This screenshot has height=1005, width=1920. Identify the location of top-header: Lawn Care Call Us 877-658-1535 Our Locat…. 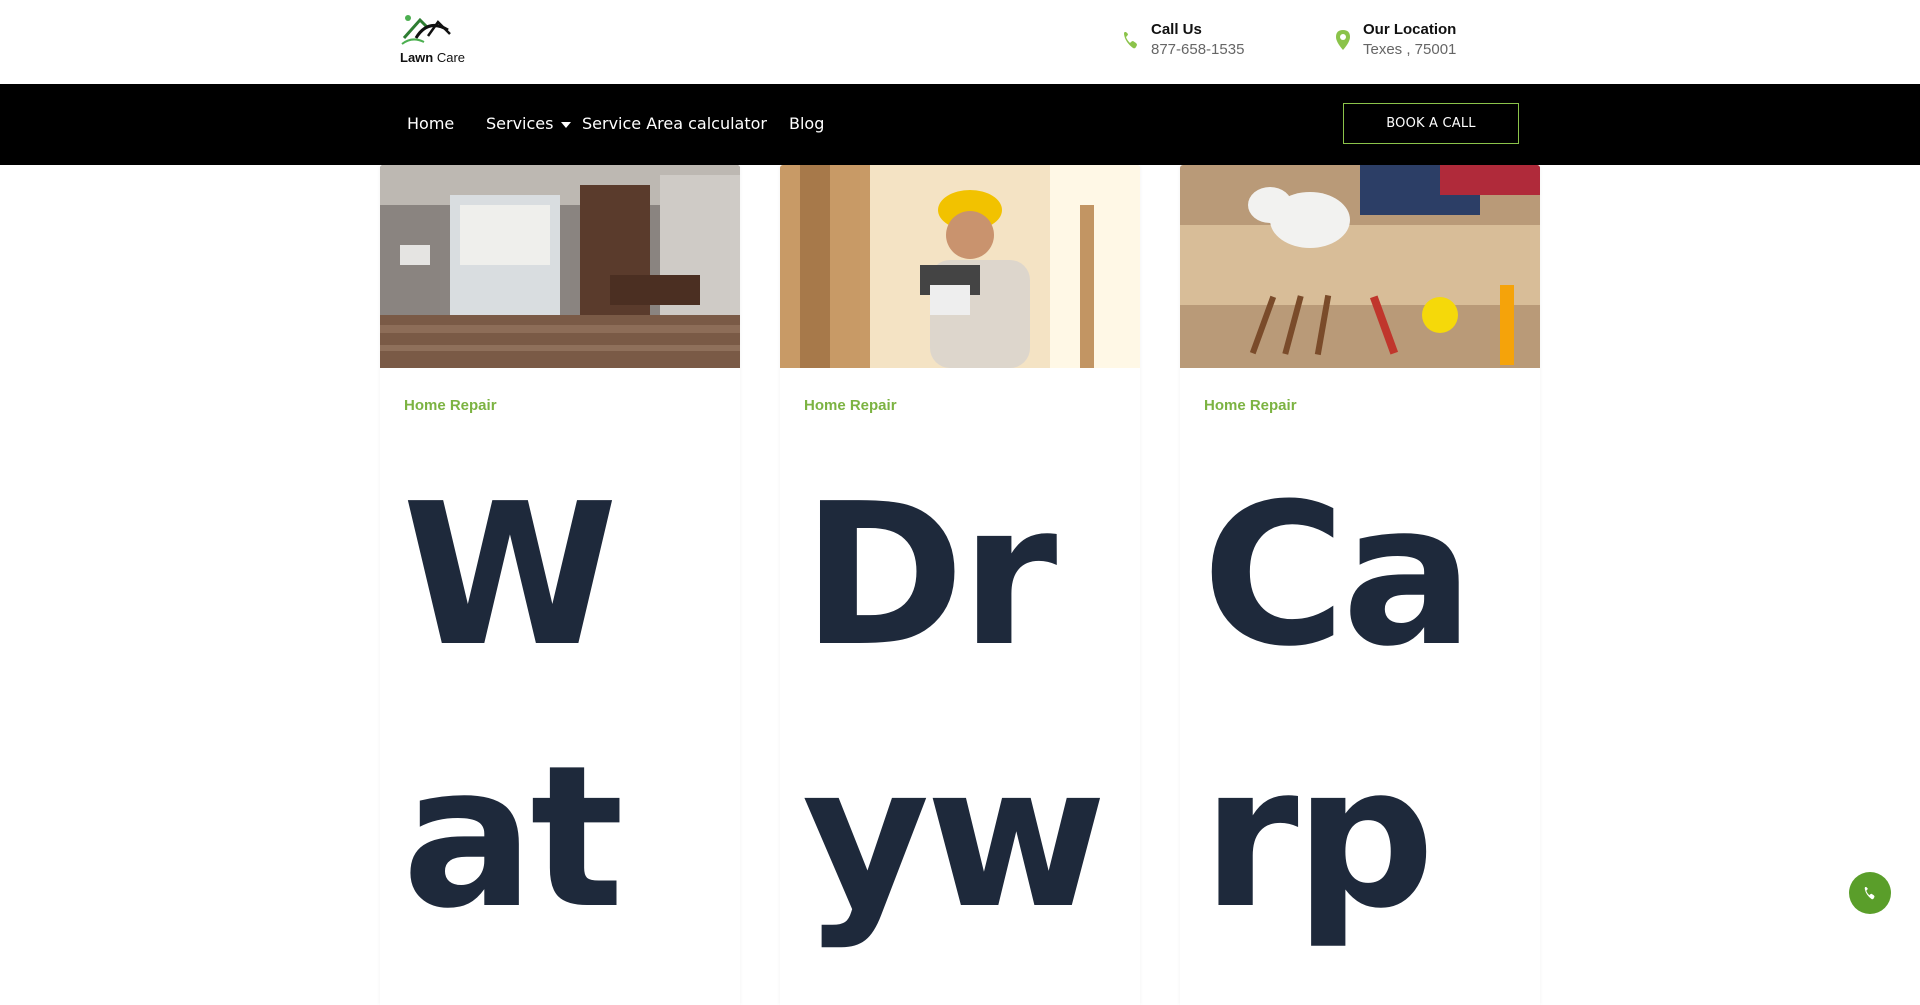
(960, 42).